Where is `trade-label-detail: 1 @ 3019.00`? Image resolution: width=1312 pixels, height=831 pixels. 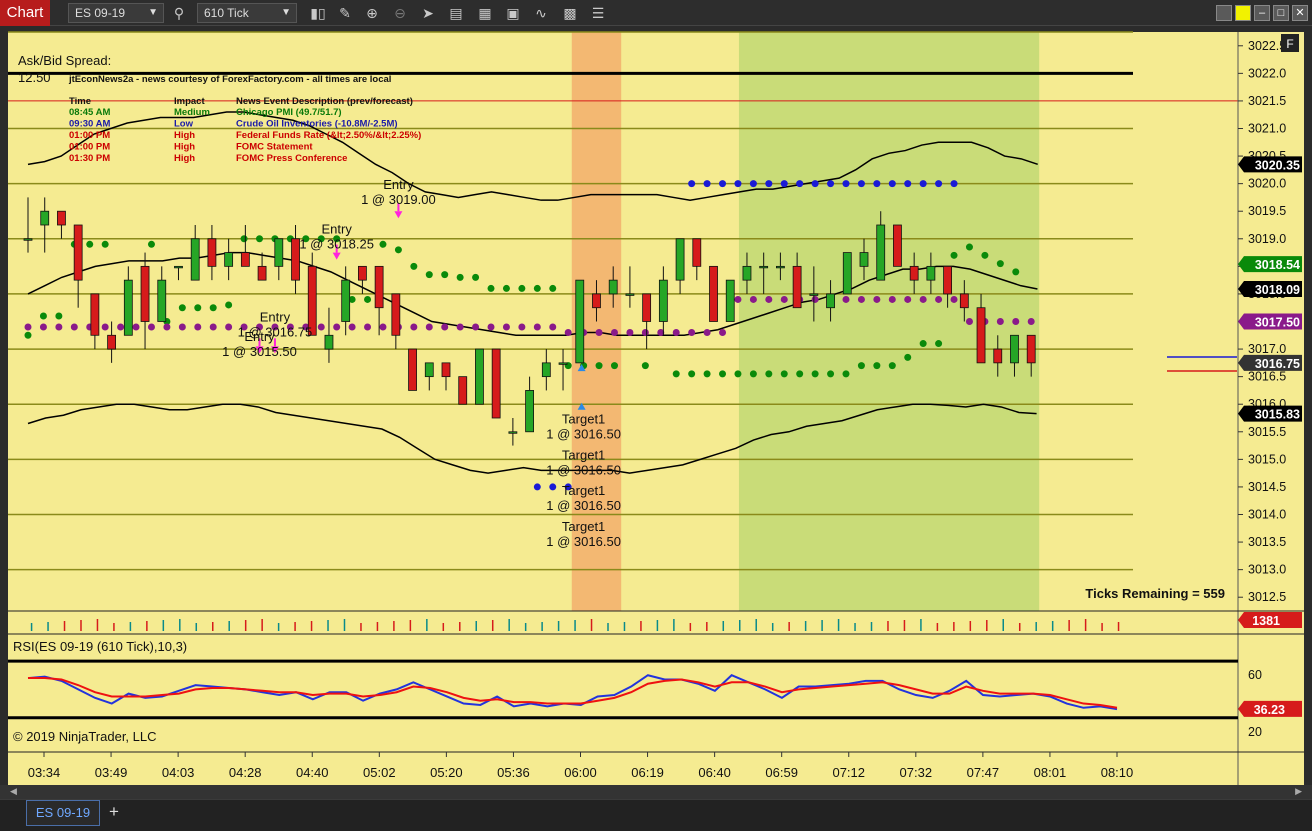
trade-label-detail: 1 @ 3019.00 is located at coordinates (398, 199).